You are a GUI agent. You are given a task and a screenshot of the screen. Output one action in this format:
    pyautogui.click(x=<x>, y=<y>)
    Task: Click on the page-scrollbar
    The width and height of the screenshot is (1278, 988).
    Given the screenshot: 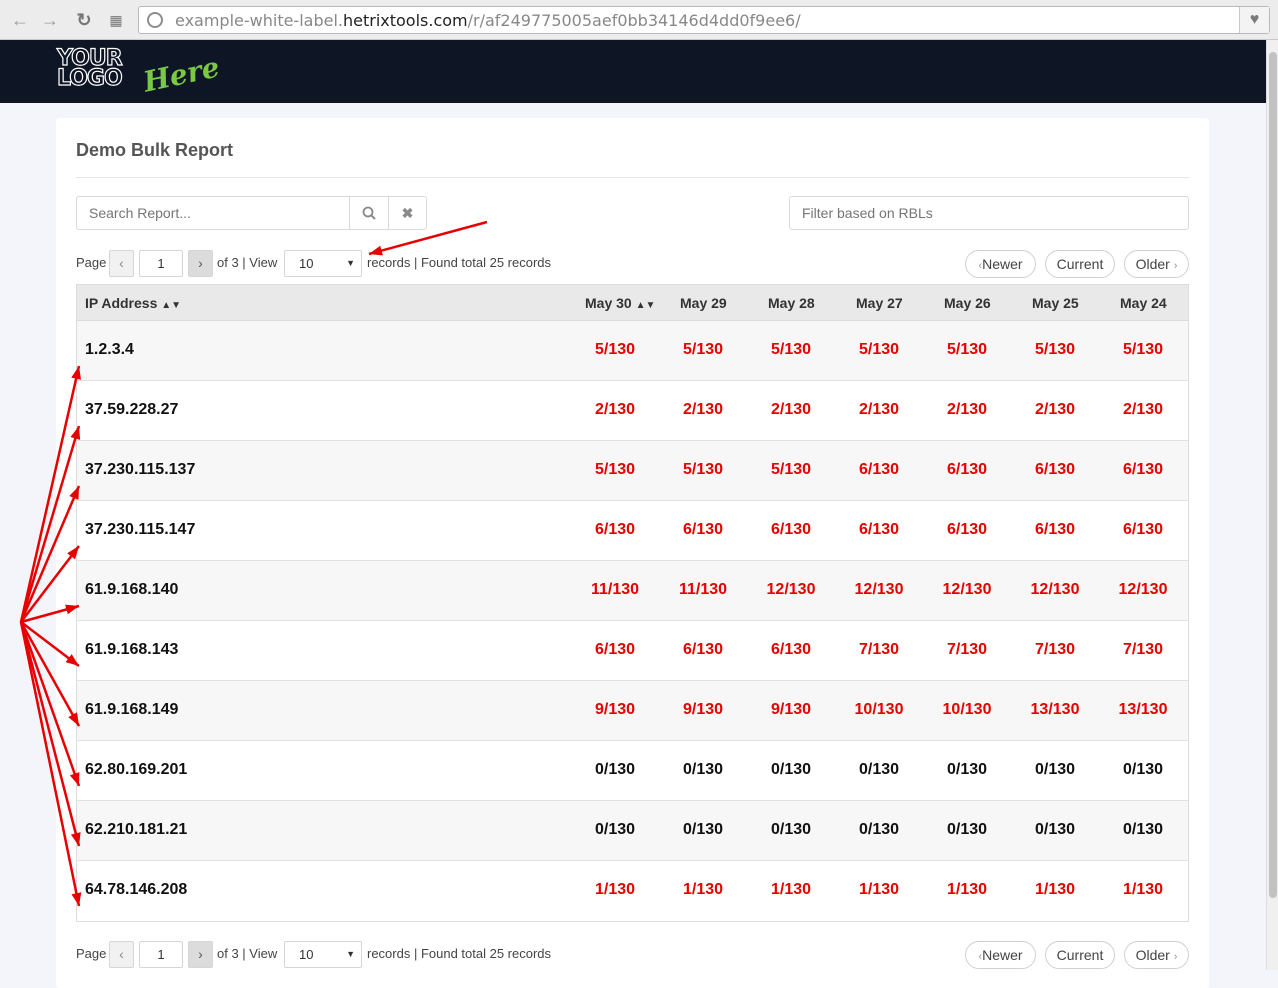 What is the action you would take?
    pyautogui.click(x=1272, y=505)
    